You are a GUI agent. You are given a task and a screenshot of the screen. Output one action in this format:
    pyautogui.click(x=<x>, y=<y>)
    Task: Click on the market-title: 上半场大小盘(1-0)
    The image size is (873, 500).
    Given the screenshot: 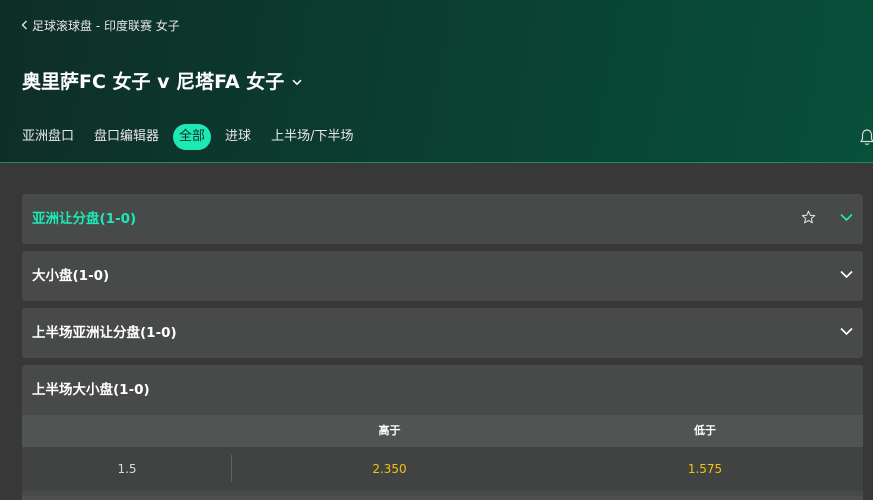 What is the action you would take?
    pyautogui.click(x=91, y=390)
    